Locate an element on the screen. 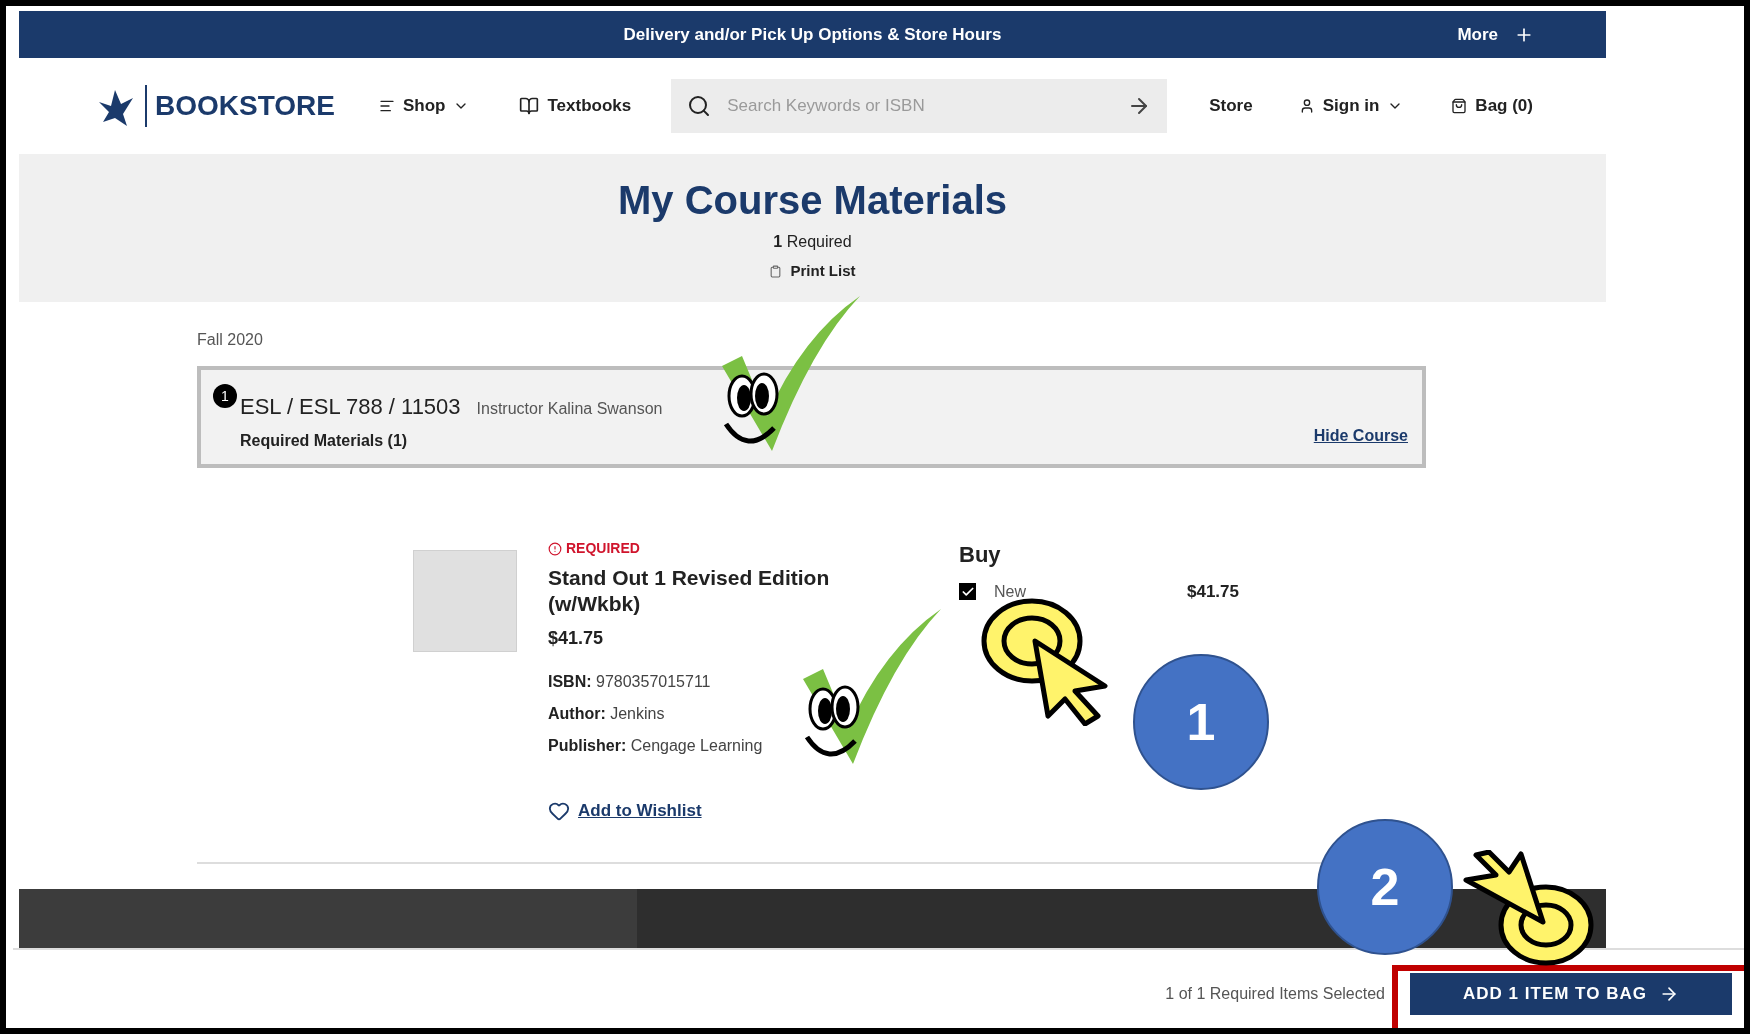 The height and width of the screenshot is (1034, 1750). course-name: ESL / ESL 788 / 11503 is located at coordinates (350, 407).